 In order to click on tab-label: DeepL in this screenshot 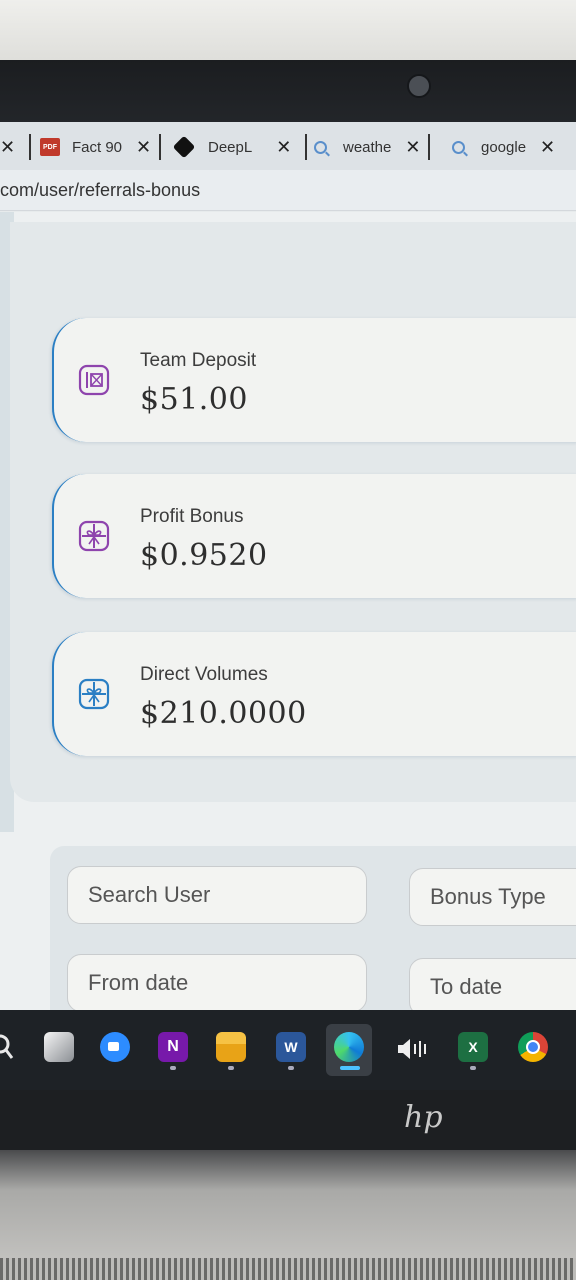, I will do `click(230, 147)`.